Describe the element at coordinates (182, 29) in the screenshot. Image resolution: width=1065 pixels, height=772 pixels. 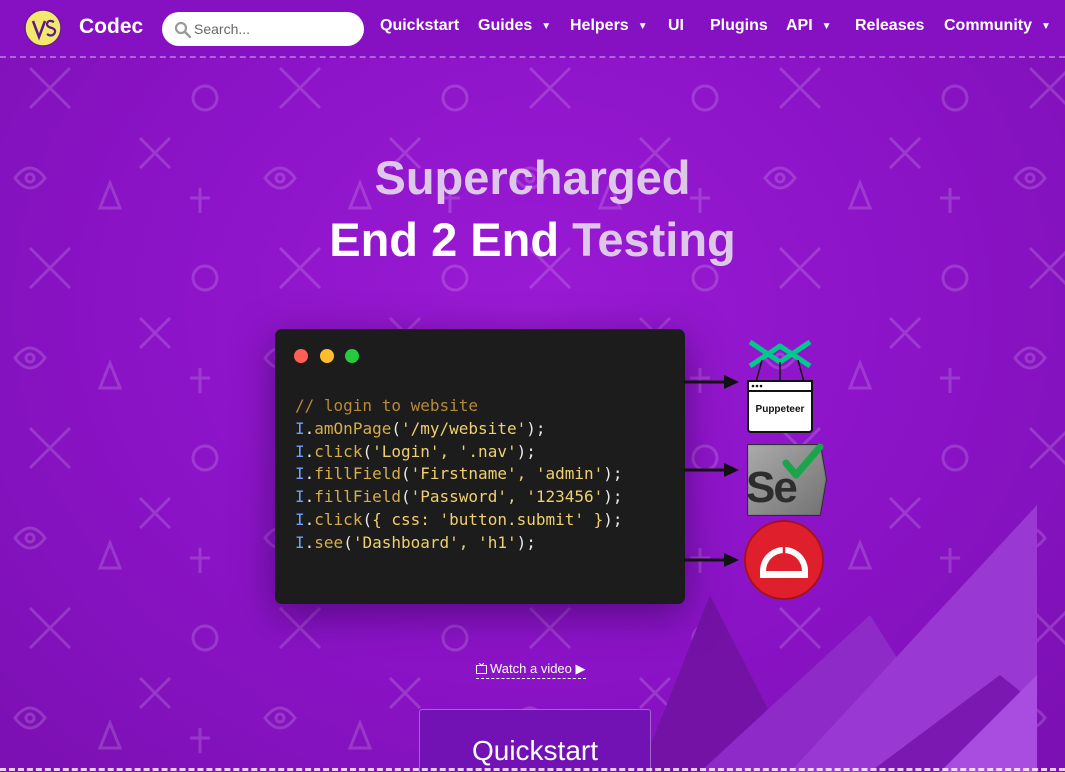
I see `search-icon` at that location.